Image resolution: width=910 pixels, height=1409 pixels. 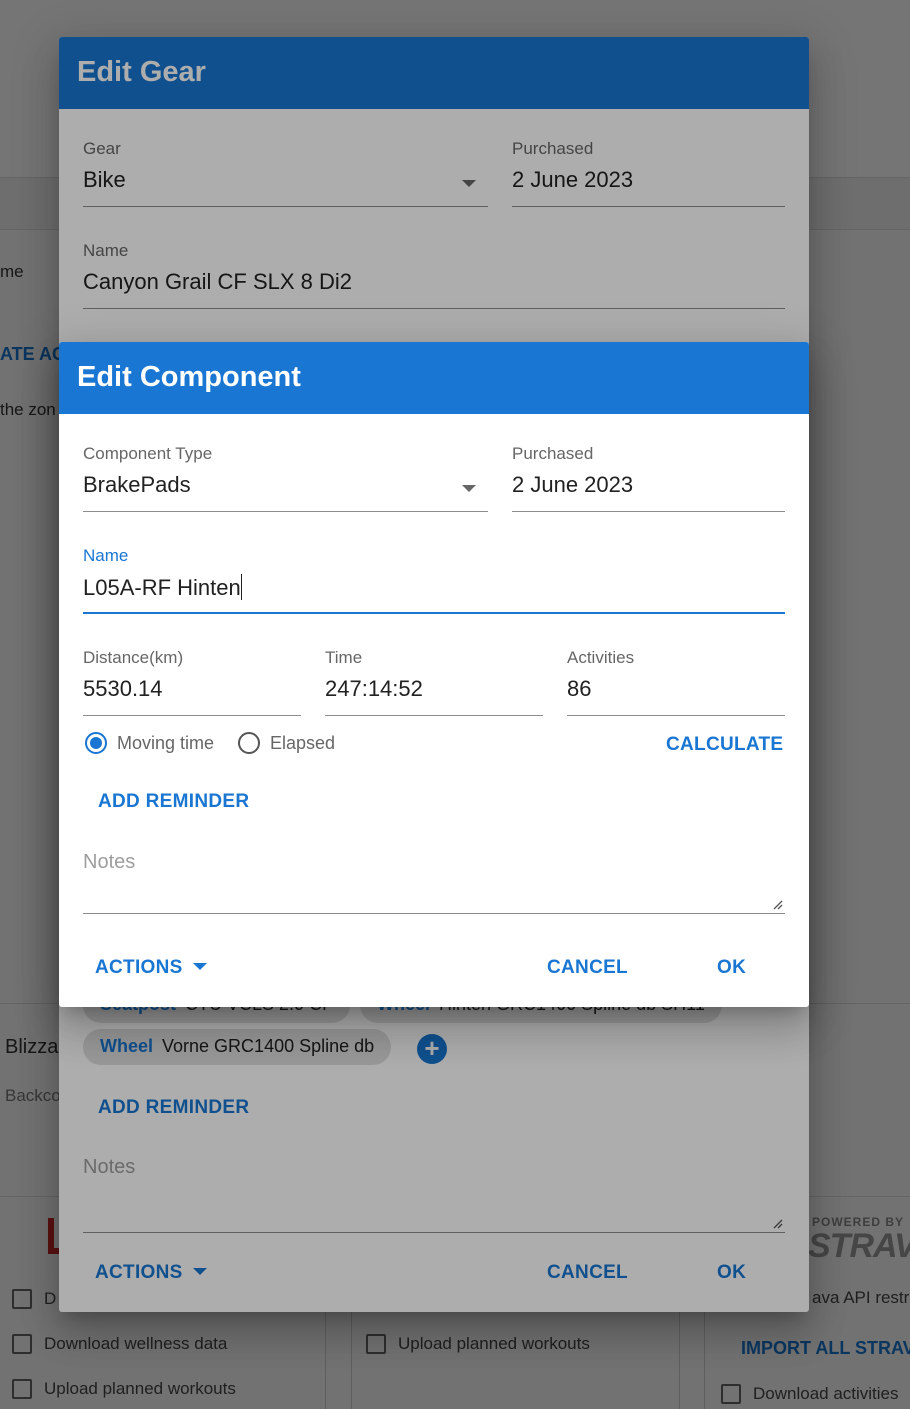 What do you see at coordinates (553, 453) in the screenshot?
I see `purchased-label: Purchased` at bounding box center [553, 453].